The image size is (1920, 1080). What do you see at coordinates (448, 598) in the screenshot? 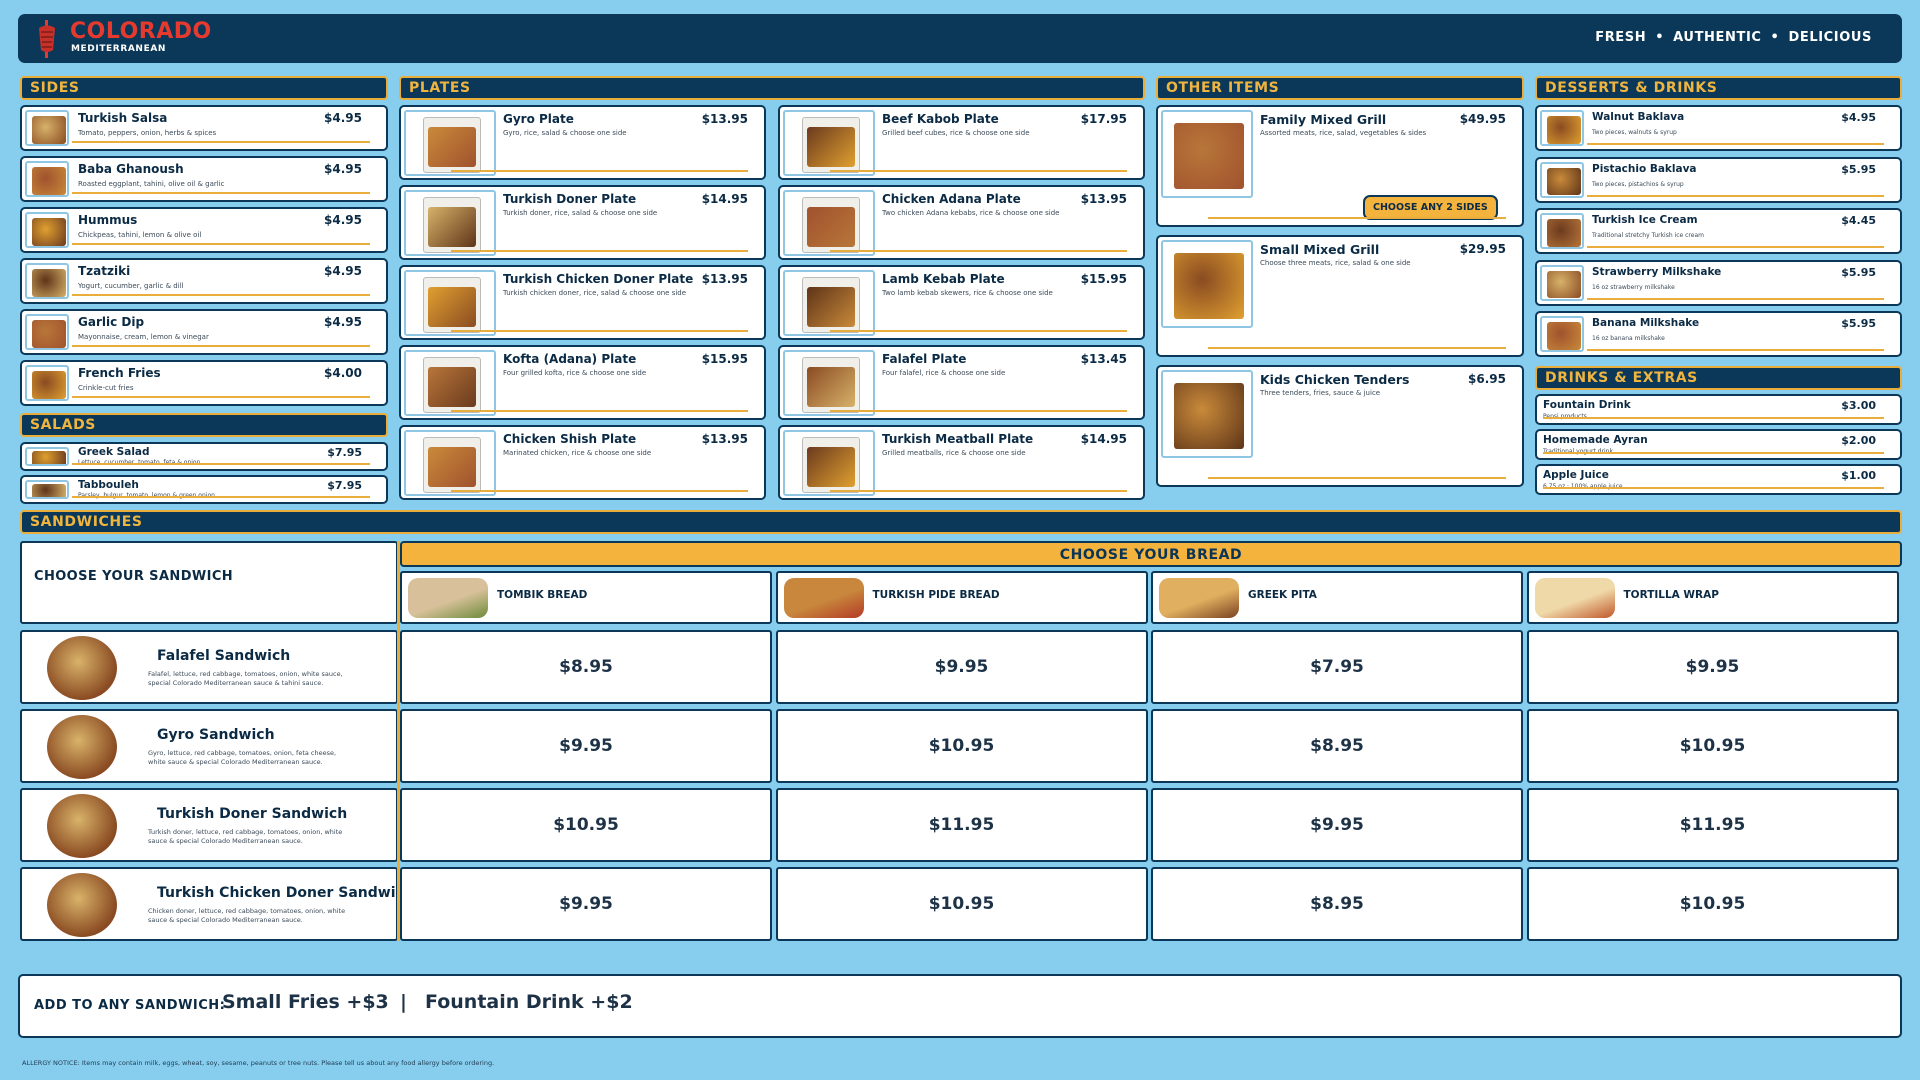
I see `bread-photo-icon` at bounding box center [448, 598].